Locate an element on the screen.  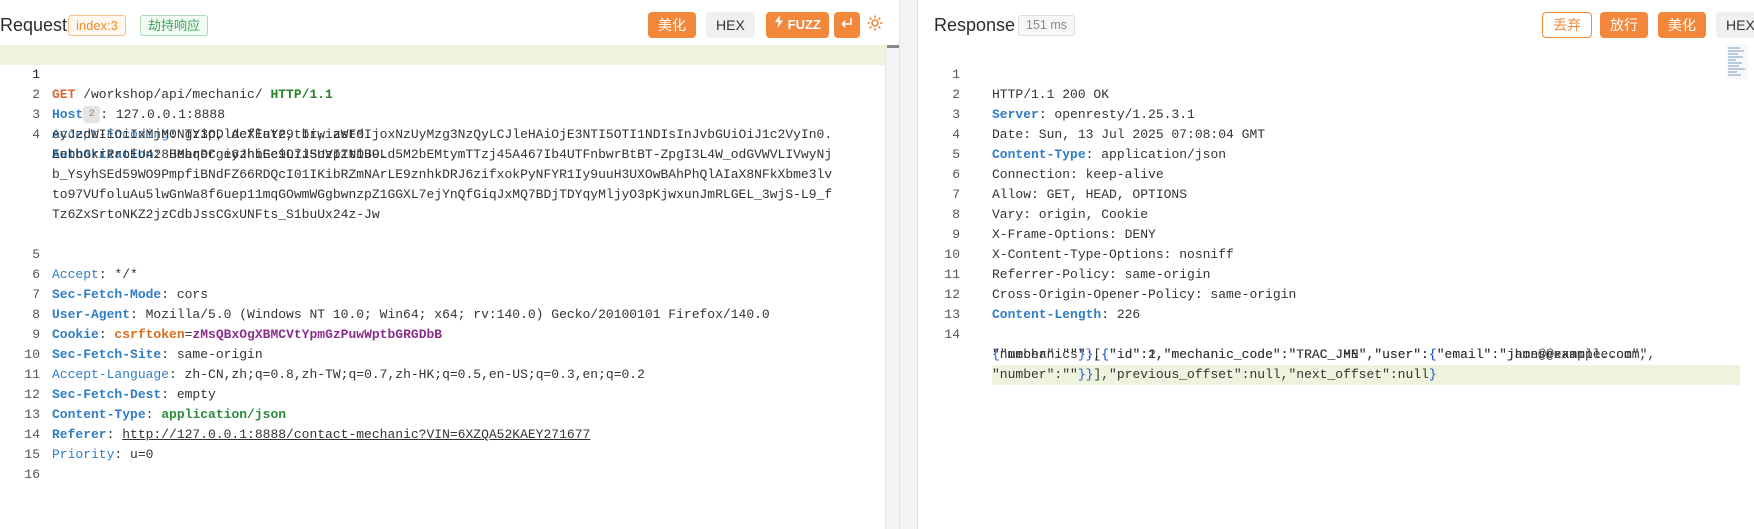
status-line: 1 HTTP/1.1 200 OK is located at coordinates (1336, 73).